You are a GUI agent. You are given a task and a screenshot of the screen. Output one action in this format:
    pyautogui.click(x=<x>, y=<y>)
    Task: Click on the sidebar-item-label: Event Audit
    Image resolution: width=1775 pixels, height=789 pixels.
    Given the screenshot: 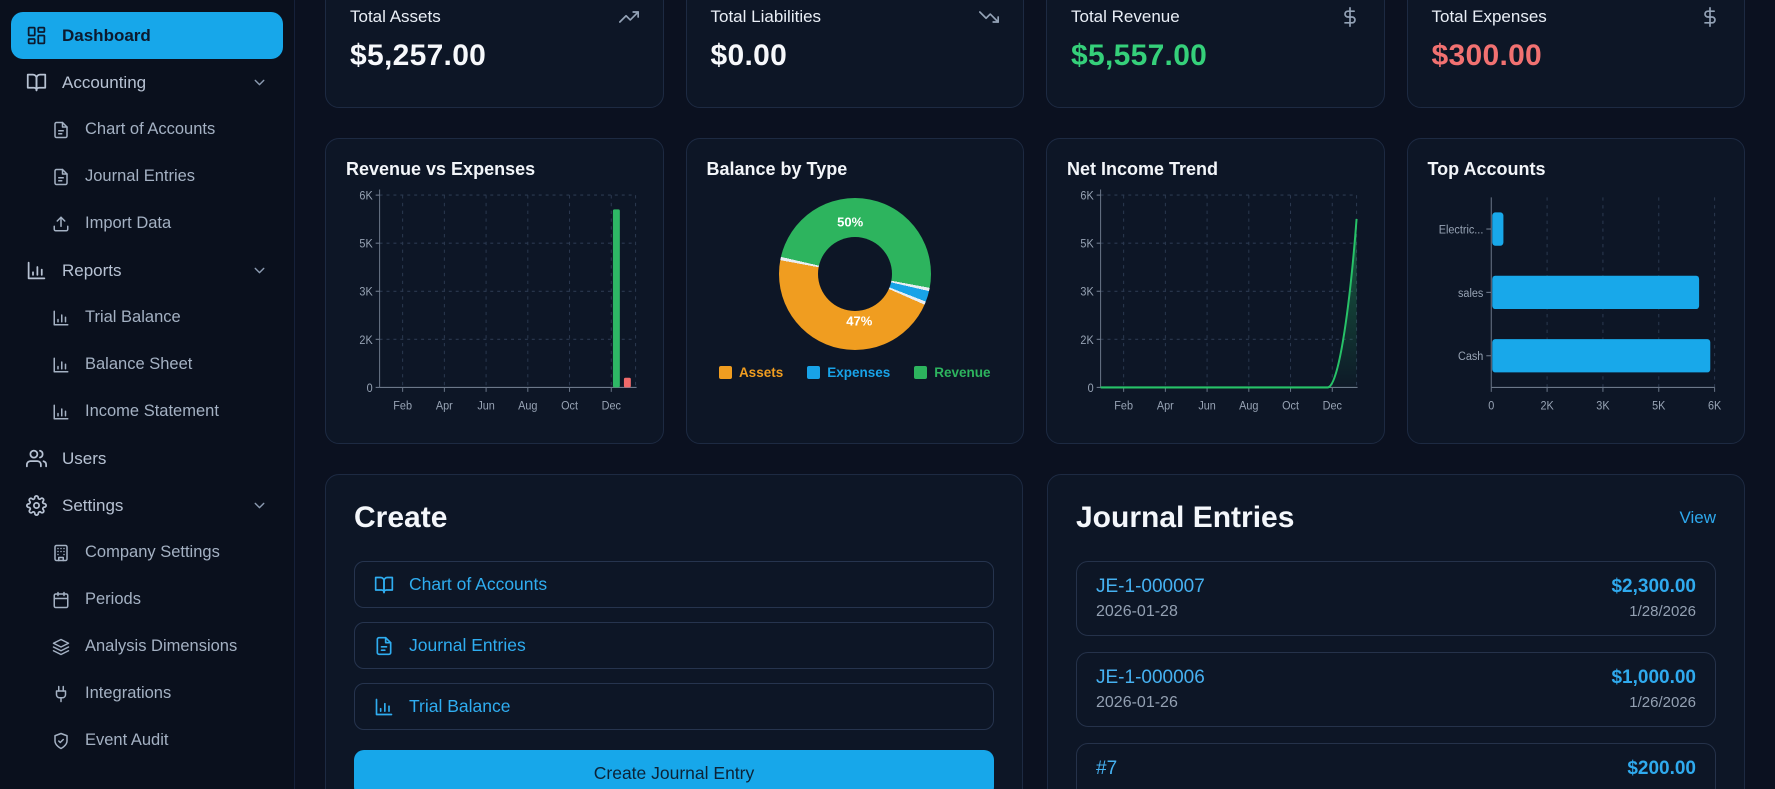 What is the action you would take?
    pyautogui.click(x=127, y=740)
    